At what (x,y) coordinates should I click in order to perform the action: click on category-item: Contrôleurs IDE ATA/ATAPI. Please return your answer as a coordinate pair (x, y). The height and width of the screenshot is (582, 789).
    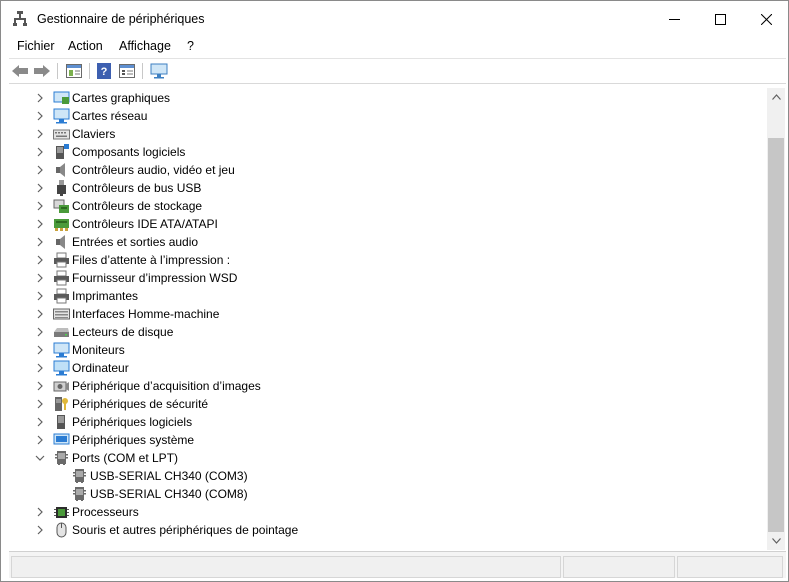
    Looking at the image, I should click on (388, 224).